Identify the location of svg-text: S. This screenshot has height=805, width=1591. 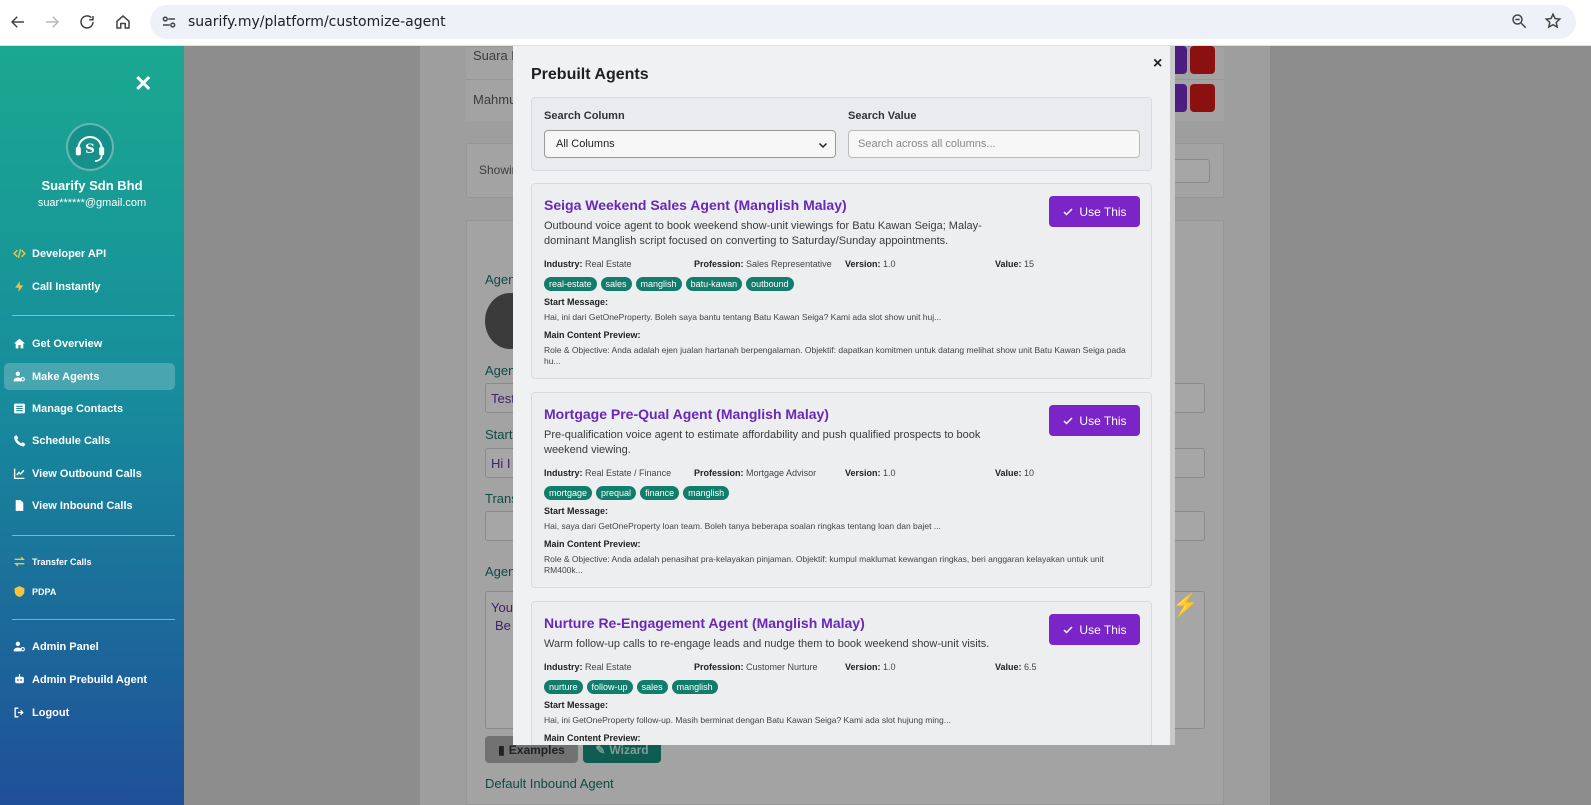
(90, 149).